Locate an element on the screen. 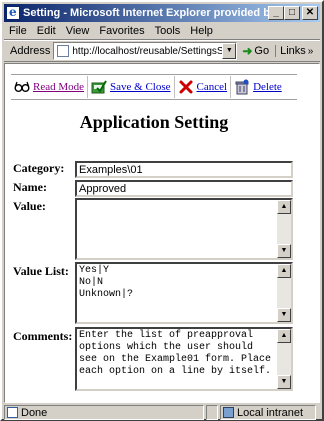  page-icon is located at coordinates (63, 51).